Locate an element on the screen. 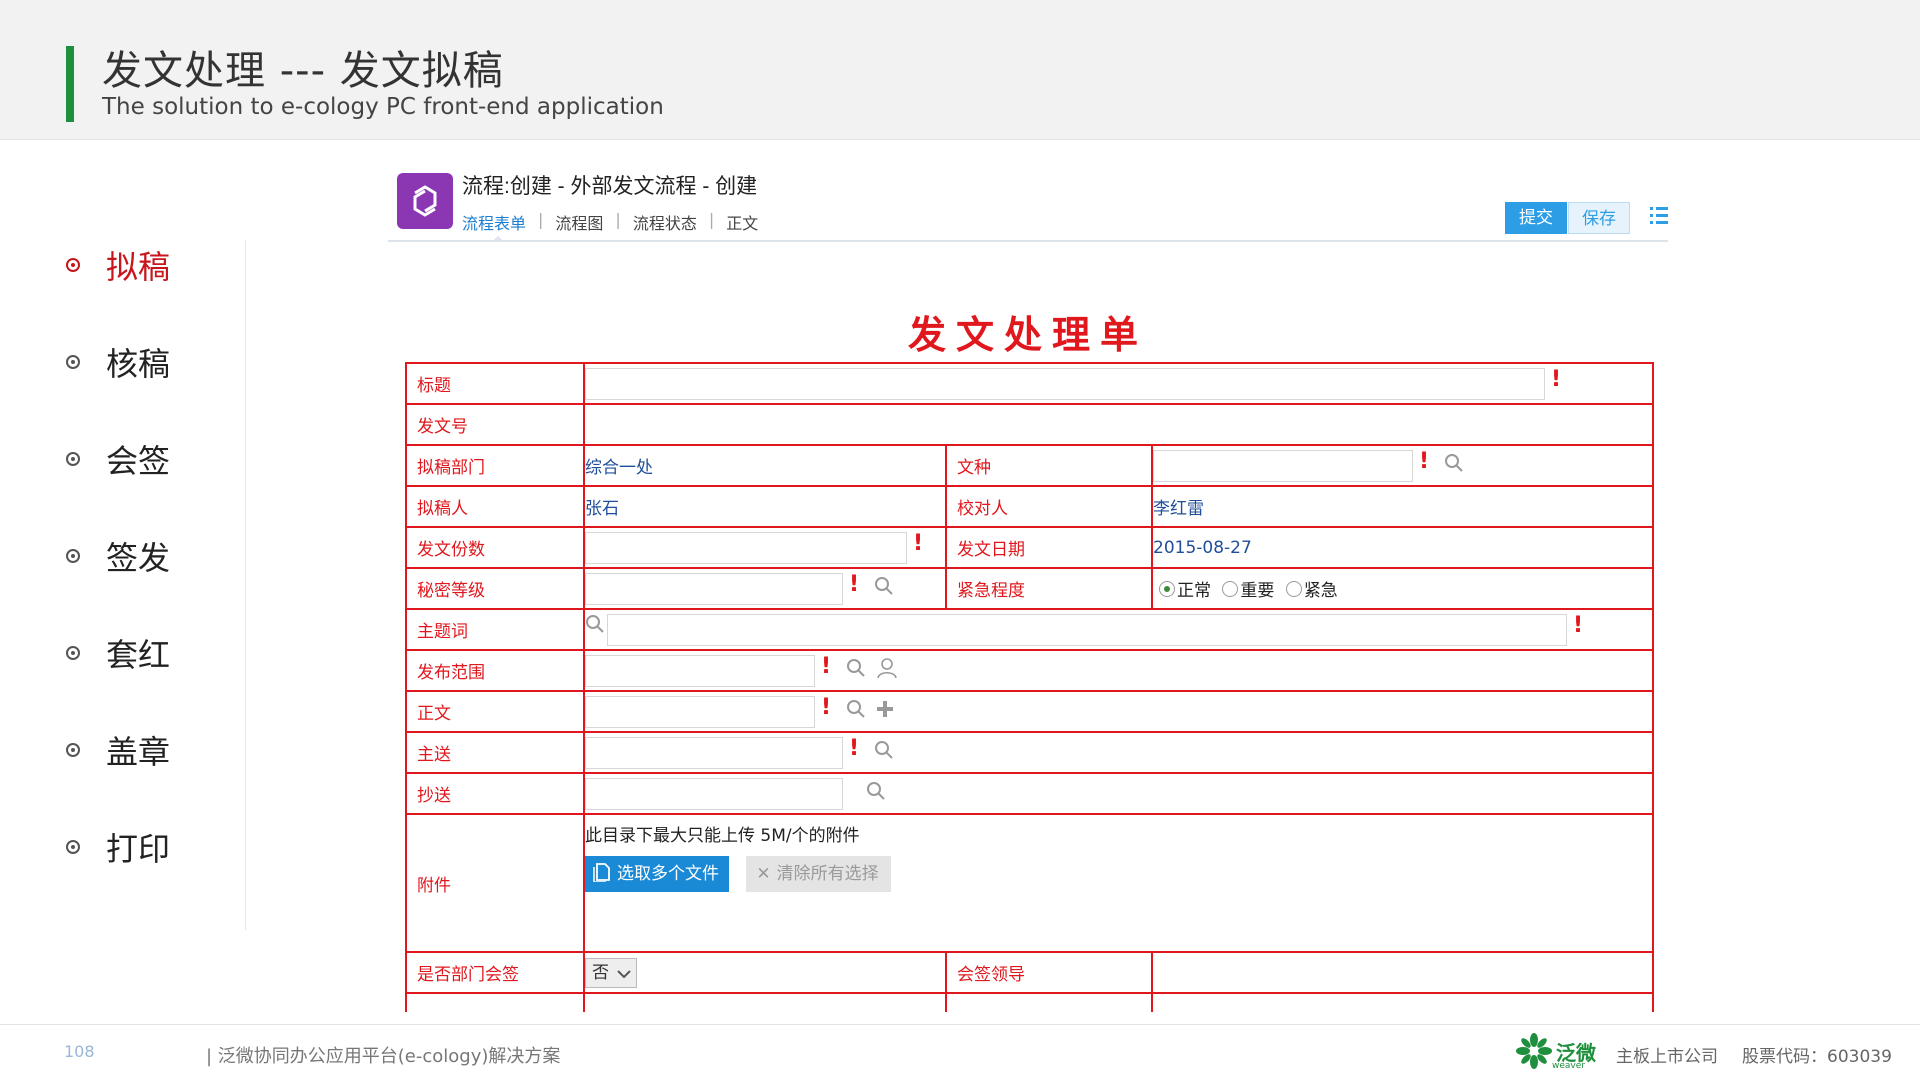 The height and width of the screenshot is (1080, 1920). step-label: 盖章 is located at coordinates (138, 752).